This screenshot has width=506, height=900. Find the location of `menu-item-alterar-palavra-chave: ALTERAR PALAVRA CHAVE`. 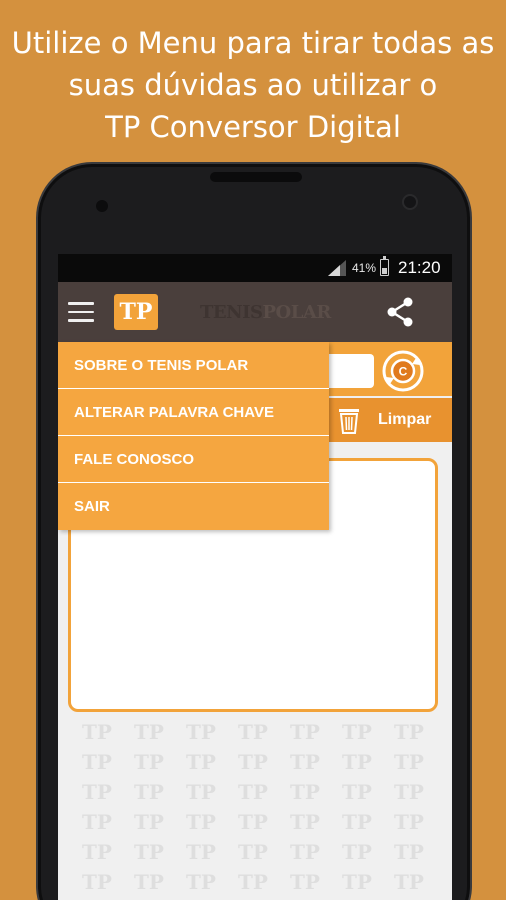

menu-item-alterar-palavra-chave: ALTERAR PALAVRA CHAVE is located at coordinates (193, 412).